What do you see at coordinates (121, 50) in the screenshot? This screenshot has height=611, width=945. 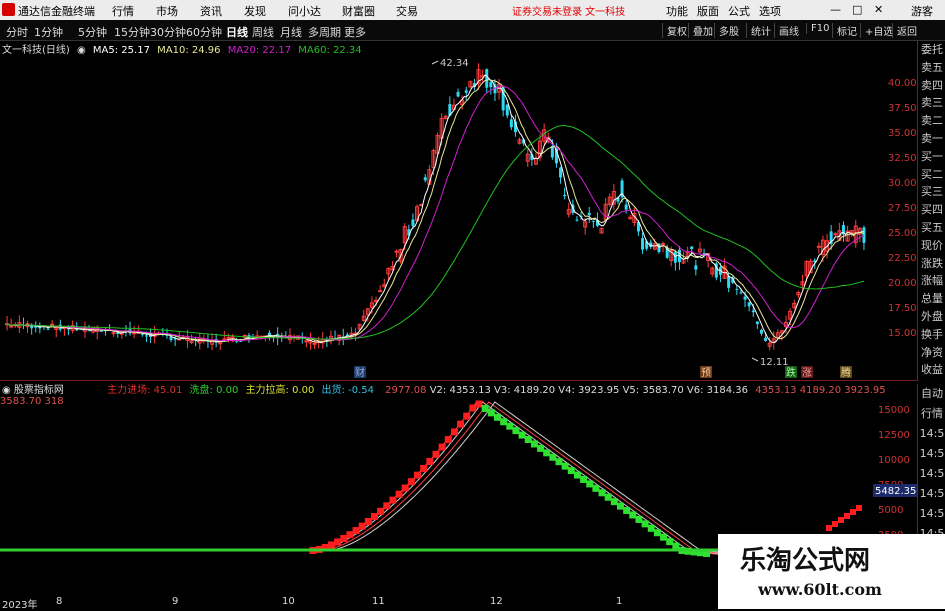 I see `ma5-value: MA5: 25.17` at bounding box center [121, 50].